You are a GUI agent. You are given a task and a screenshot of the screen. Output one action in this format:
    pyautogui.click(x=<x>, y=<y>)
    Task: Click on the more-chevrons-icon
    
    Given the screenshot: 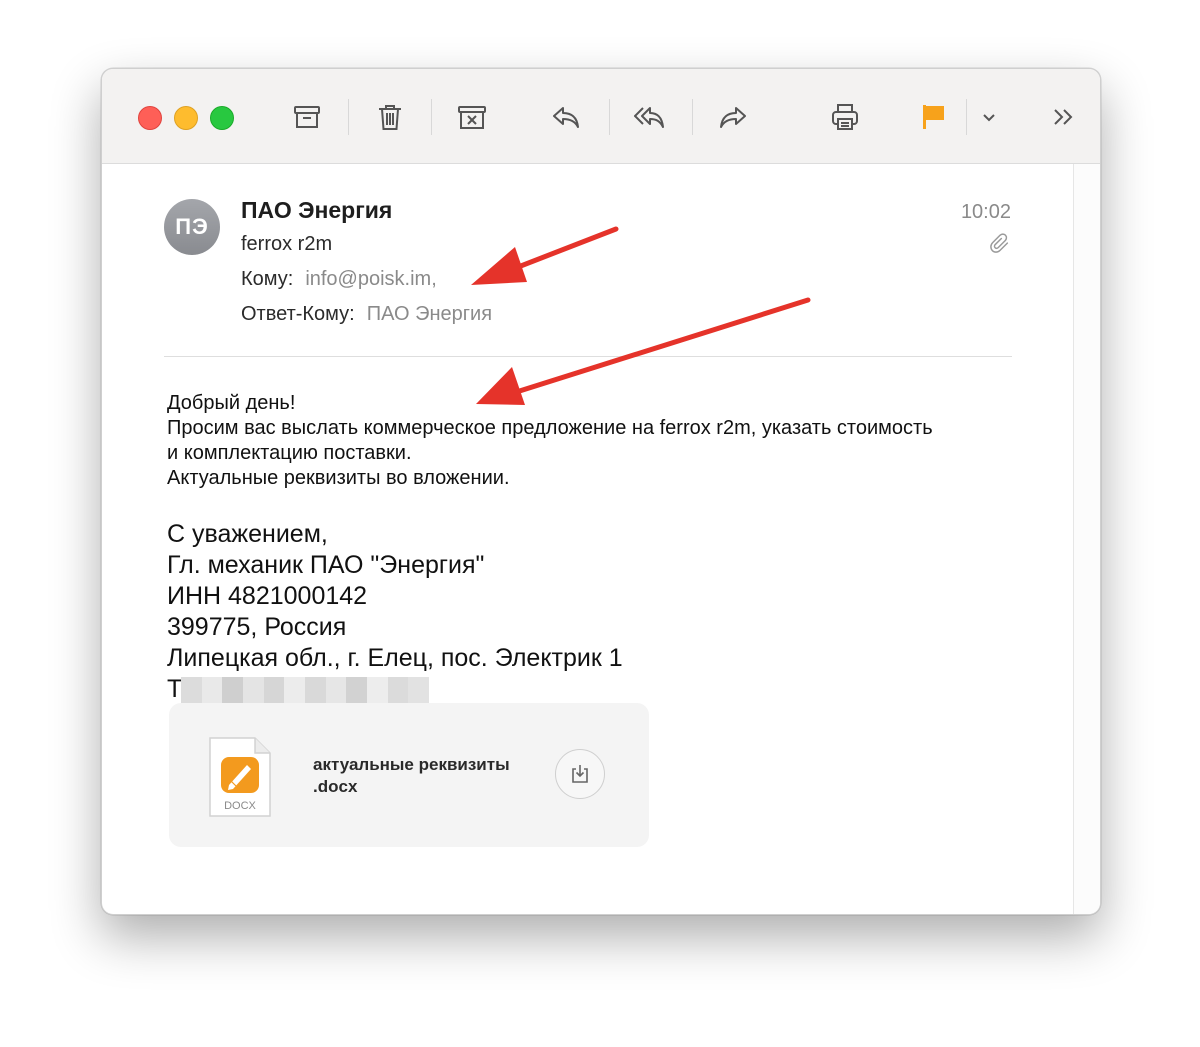 What is the action you would take?
    pyautogui.click(x=1063, y=117)
    